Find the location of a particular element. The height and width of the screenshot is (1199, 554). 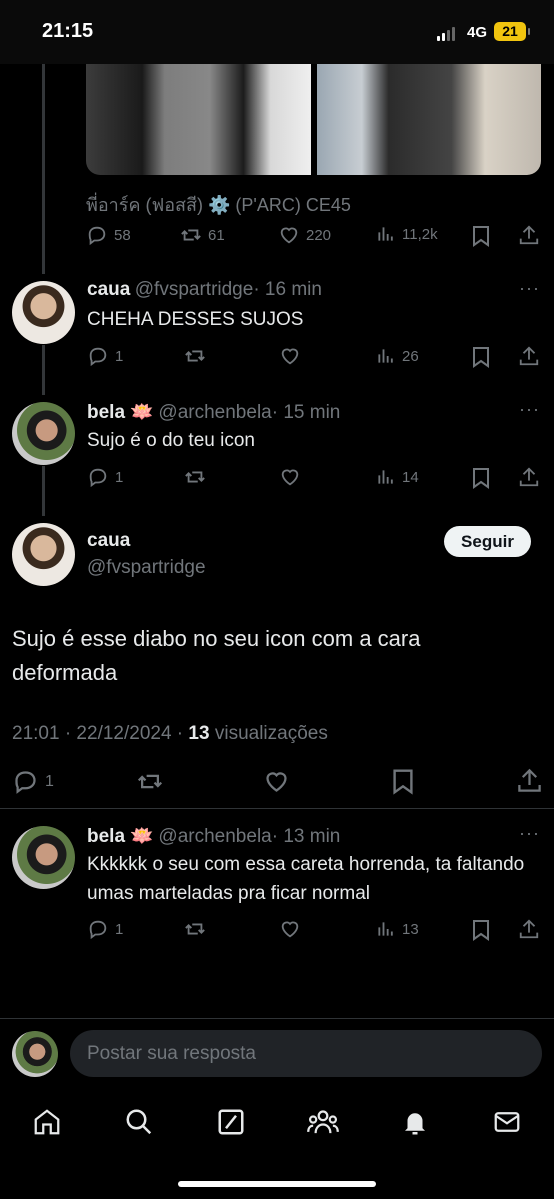

like-count: 220 is located at coordinates (319, 235).